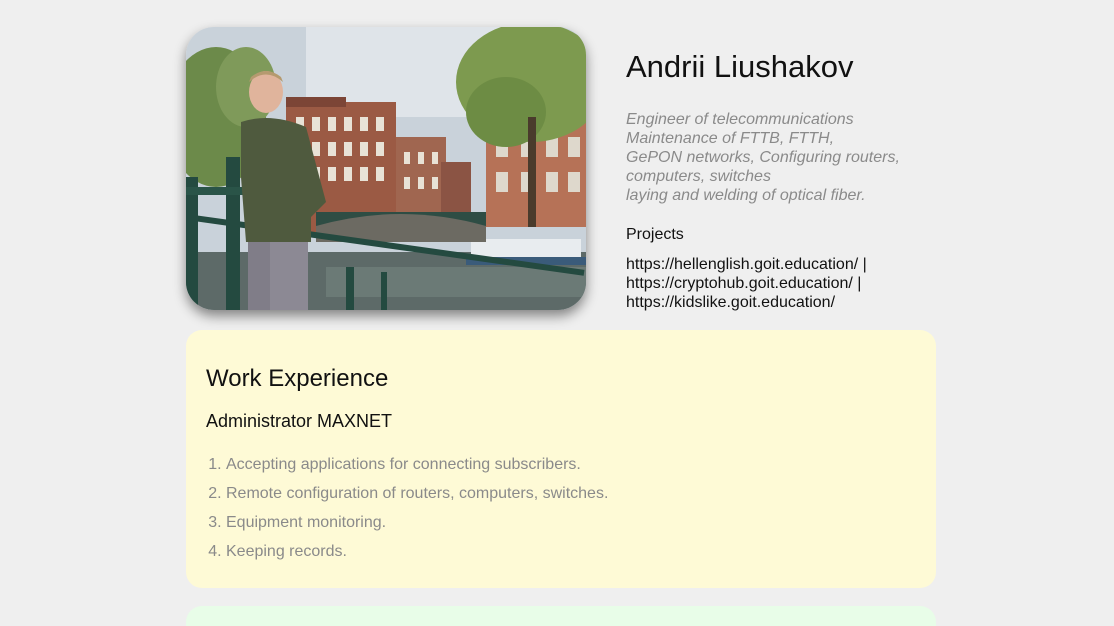  What do you see at coordinates (730, 138) in the screenshot?
I see `tagline-line: Maintenance of FTTB, FTTH,` at bounding box center [730, 138].